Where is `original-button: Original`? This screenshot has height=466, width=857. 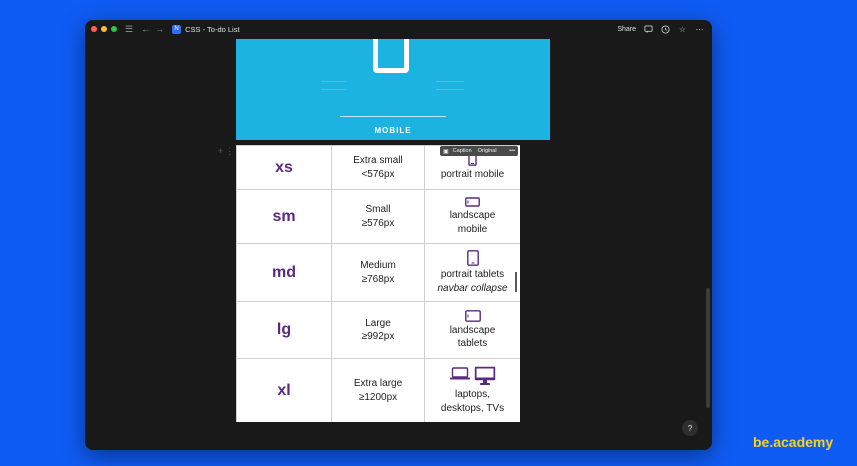 original-button: Original is located at coordinates (487, 151).